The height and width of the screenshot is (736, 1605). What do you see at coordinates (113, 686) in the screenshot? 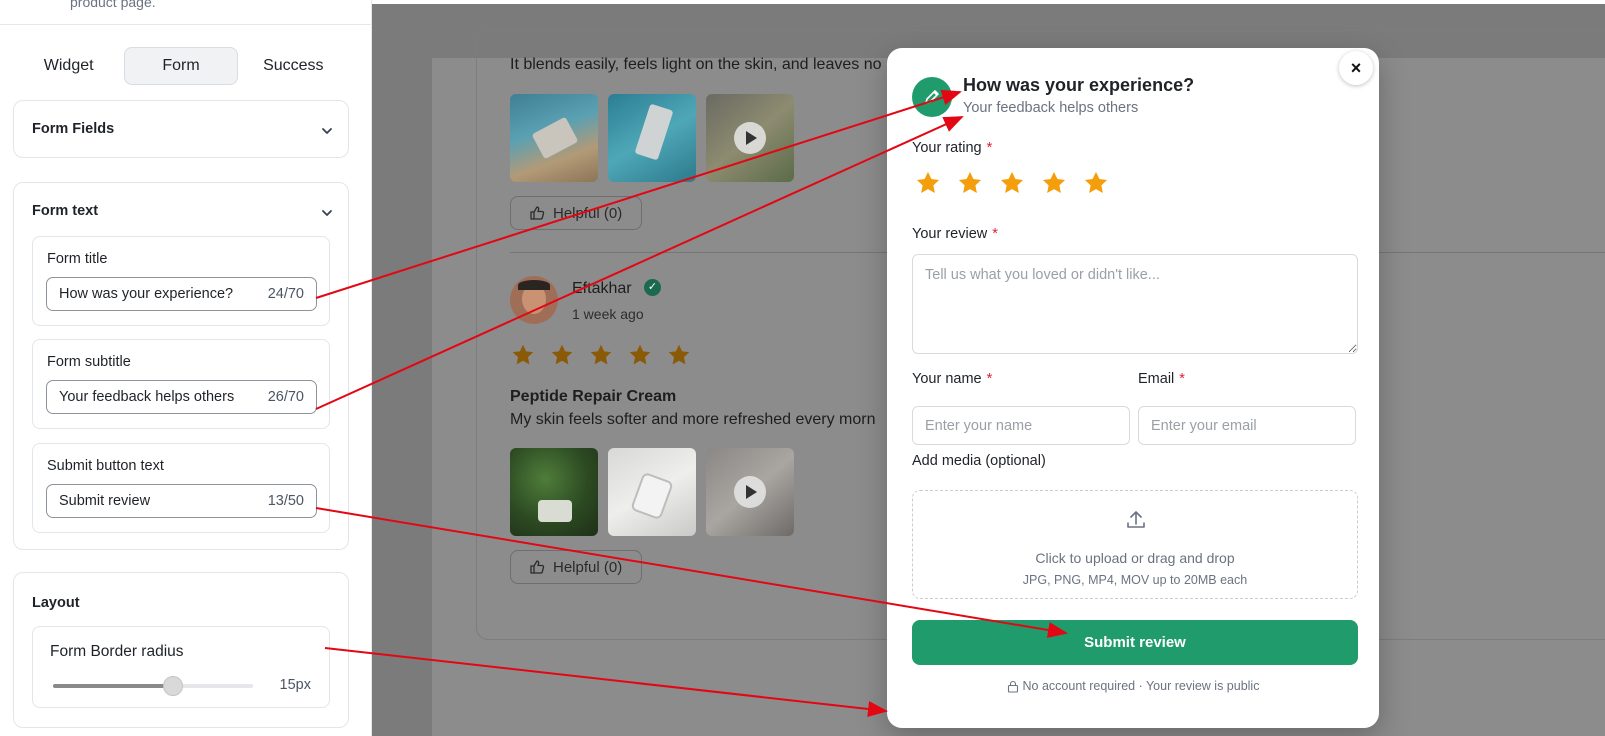
I see `slider-fill` at bounding box center [113, 686].